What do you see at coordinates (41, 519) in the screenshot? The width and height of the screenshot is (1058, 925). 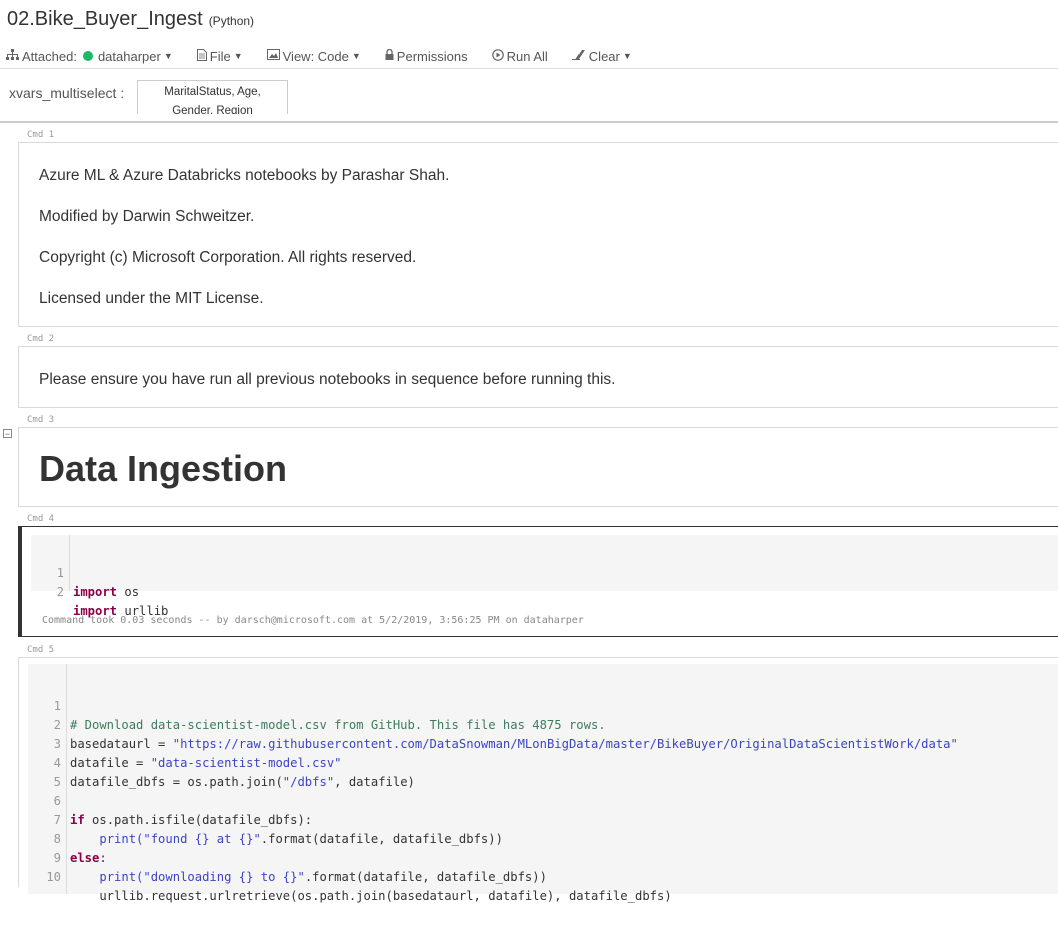 I see `cmd-label: Cmd 4` at bounding box center [41, 519].